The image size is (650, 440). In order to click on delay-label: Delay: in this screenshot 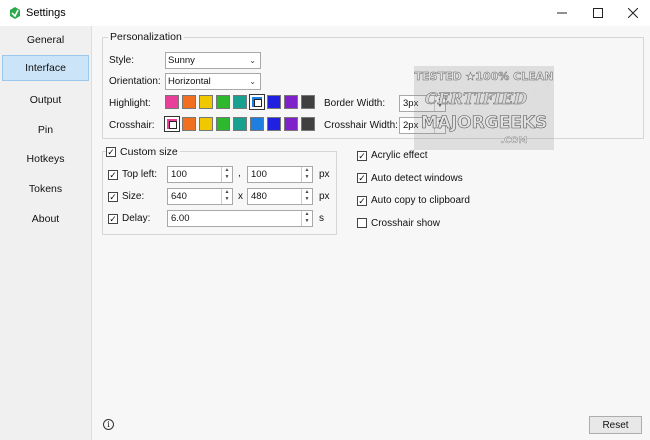, I will do `click(136, 218)`.